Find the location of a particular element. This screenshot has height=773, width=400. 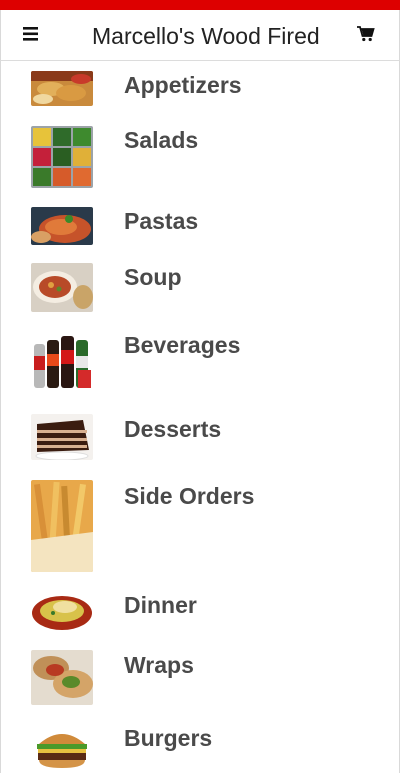

category-item-appetizers: Appetizers is located at coordinates (200, 89).